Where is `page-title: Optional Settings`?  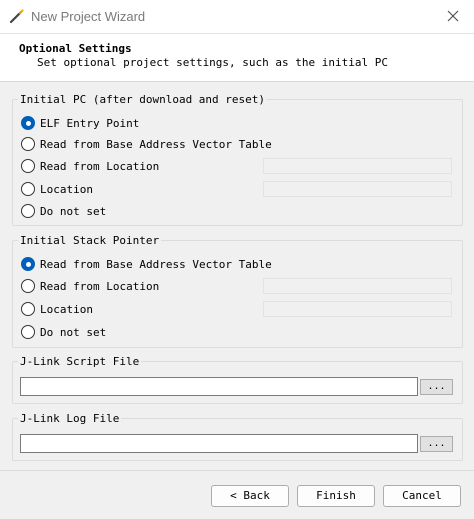 page-title: Optional Settings is located at coordinates (75, 48).